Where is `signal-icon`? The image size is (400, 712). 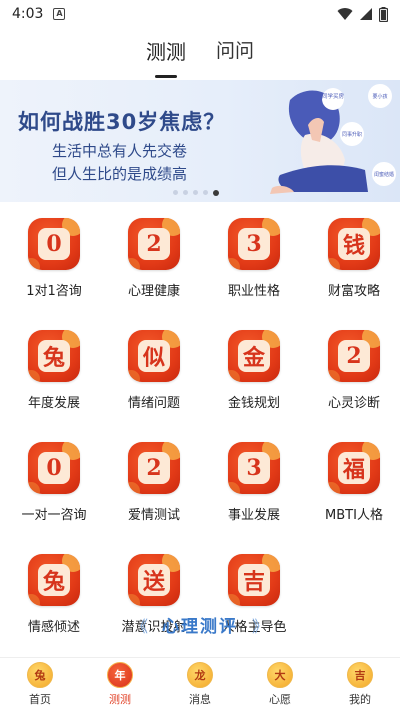
signal-icon is located at coordinates (366, 14).